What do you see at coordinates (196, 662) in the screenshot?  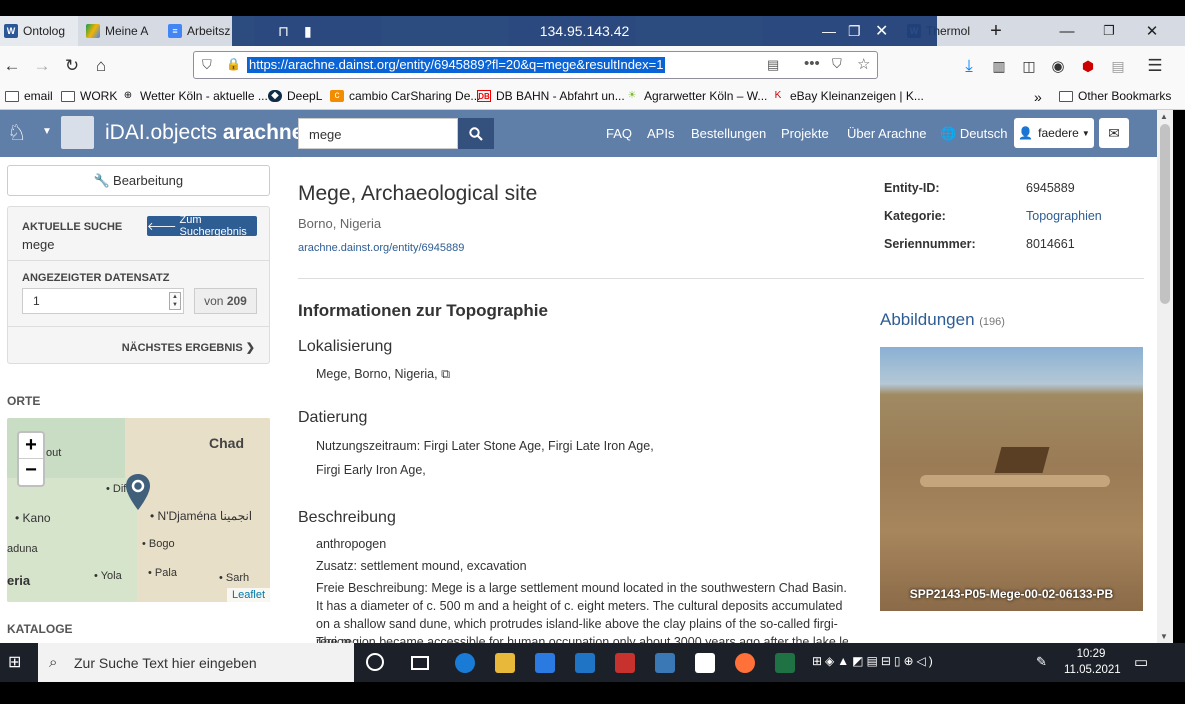 I see `taskbar-search-input: ⌕ Zur Suche Text hier eingeben` at bounding box center [196, 662].